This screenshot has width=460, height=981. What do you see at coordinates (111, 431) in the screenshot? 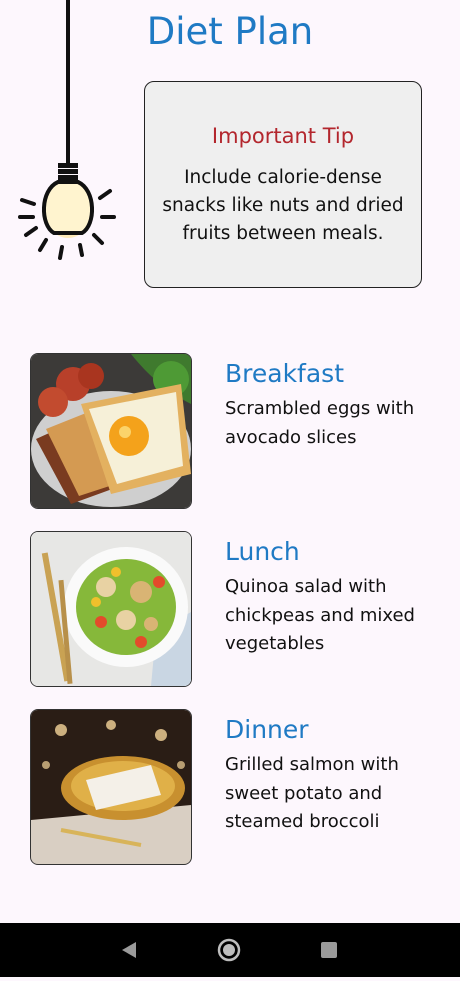
I see `breakfast-photo` at bounding box center [111, 431].